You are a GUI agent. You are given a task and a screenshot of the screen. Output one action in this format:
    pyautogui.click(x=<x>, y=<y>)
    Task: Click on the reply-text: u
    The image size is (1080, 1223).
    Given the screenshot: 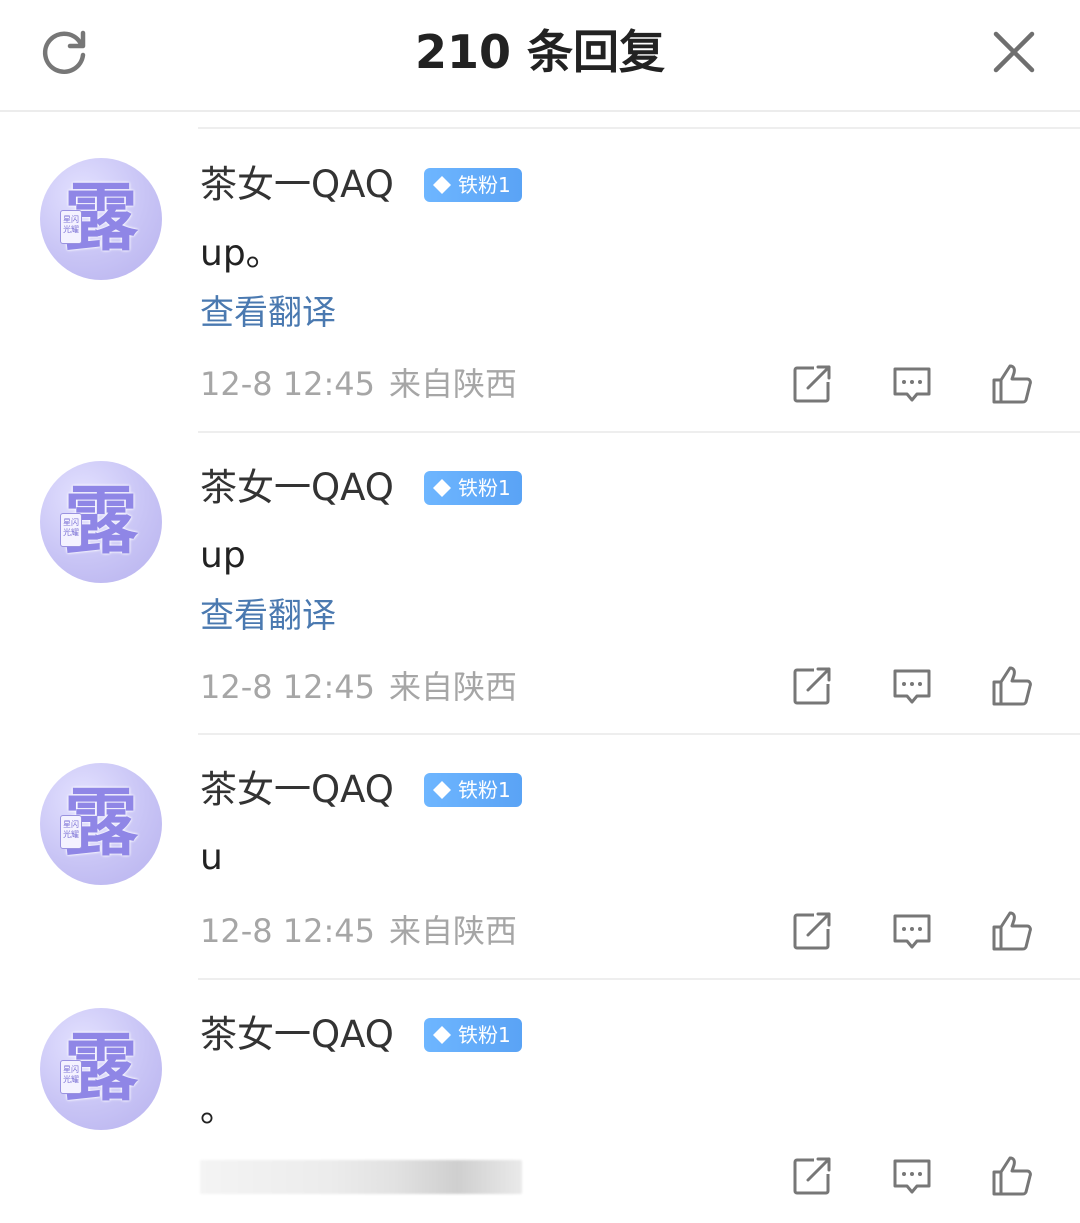 What is the action you would take?
    pyautogui.click(x=211, y=857)
    